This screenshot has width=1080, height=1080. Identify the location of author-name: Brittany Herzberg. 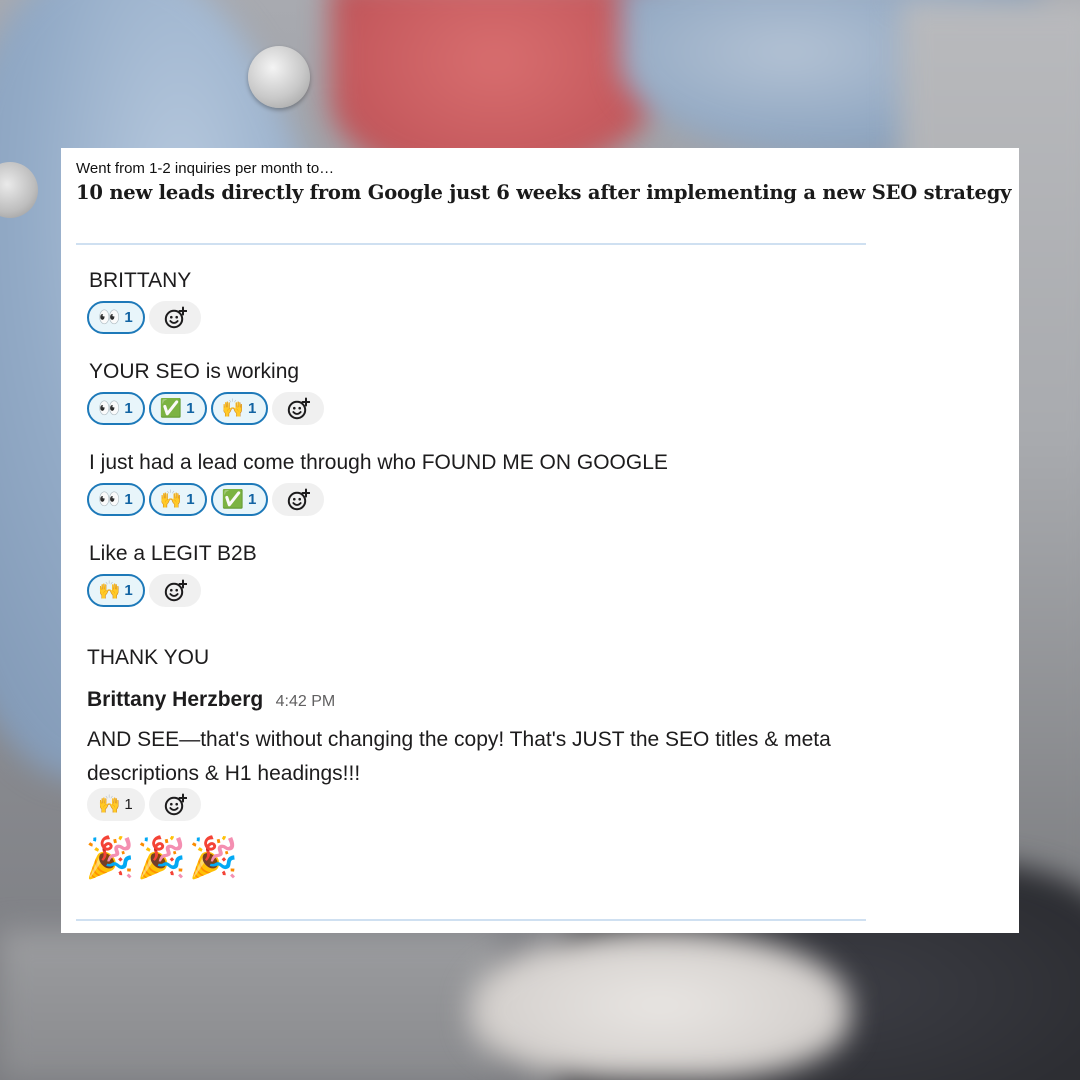
(175, 699).